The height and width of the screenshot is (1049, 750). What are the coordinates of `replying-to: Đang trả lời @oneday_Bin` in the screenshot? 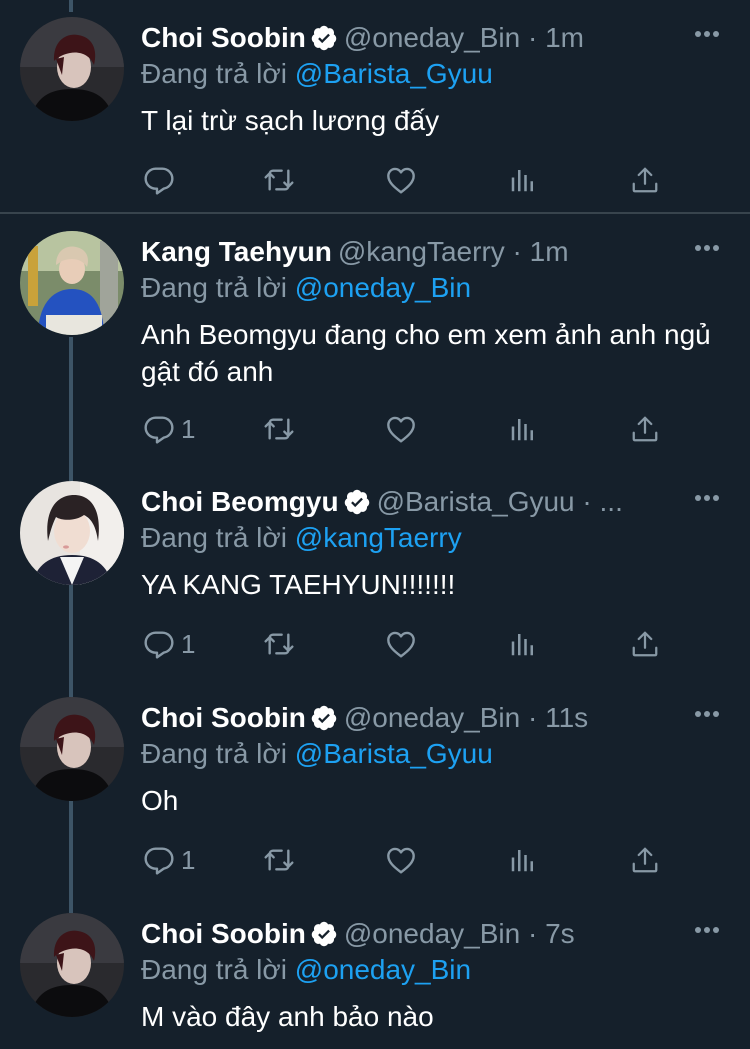 It's located at (306, 970).